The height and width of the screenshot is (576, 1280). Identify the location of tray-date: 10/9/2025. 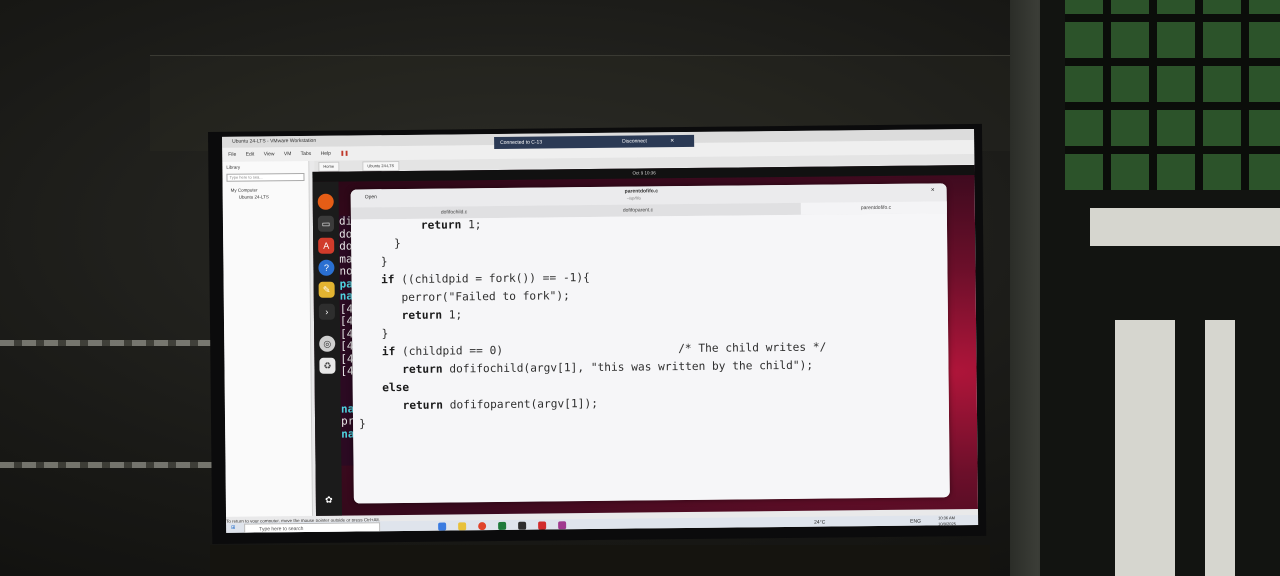
(947, 523).